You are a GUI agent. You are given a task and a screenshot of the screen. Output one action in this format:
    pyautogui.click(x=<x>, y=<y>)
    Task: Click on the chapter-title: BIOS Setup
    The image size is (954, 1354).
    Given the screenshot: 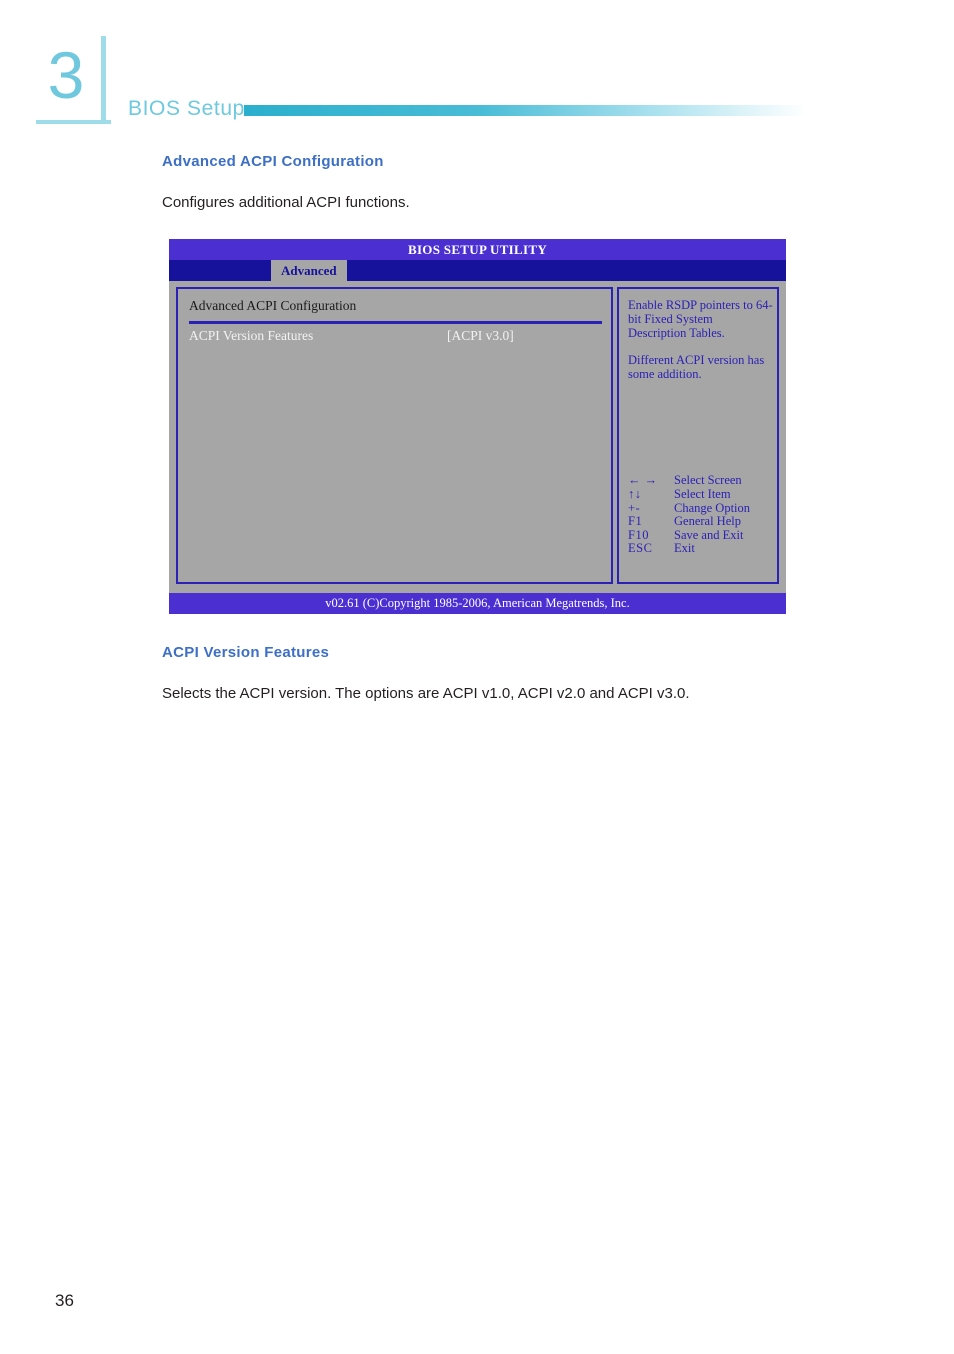 What is the action you would take?
    pyautogui.click(x=186, y=108)
    